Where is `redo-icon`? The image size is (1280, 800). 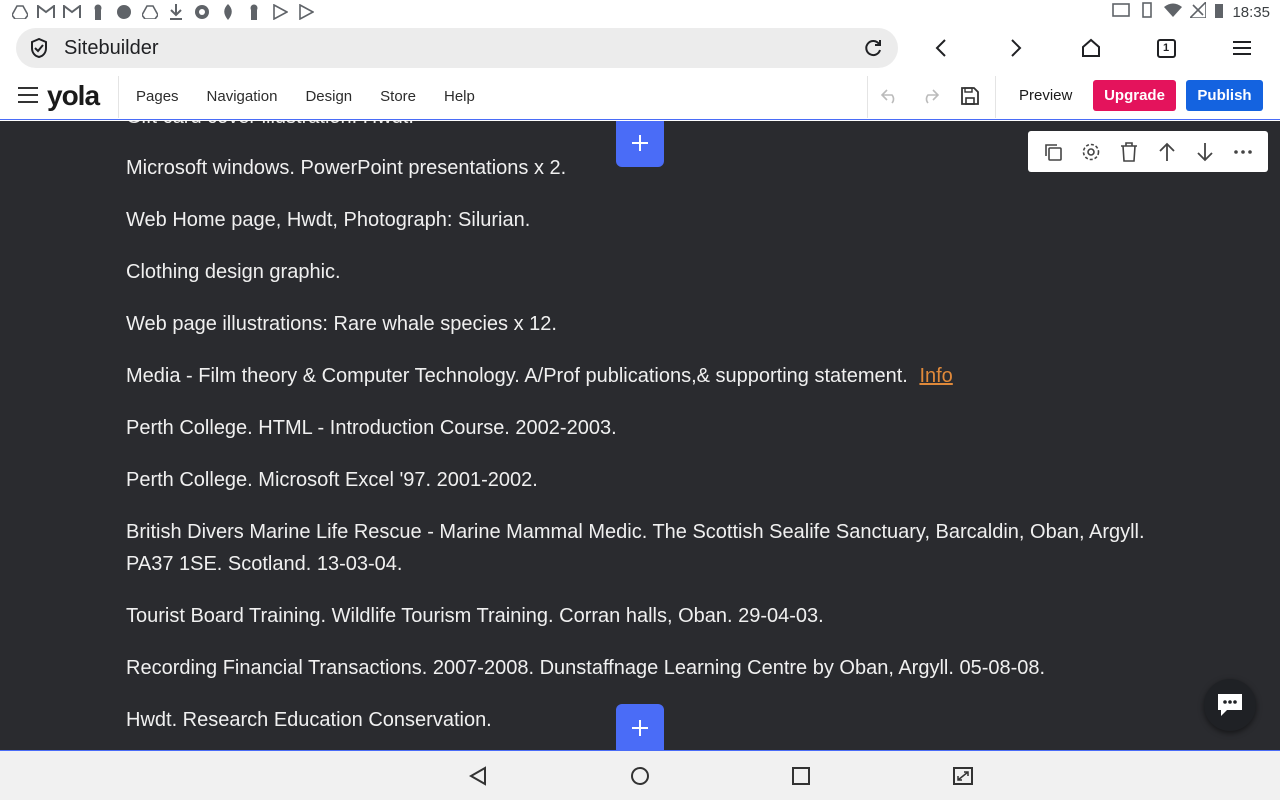
redo-icon is located at coordinates (930, 96).